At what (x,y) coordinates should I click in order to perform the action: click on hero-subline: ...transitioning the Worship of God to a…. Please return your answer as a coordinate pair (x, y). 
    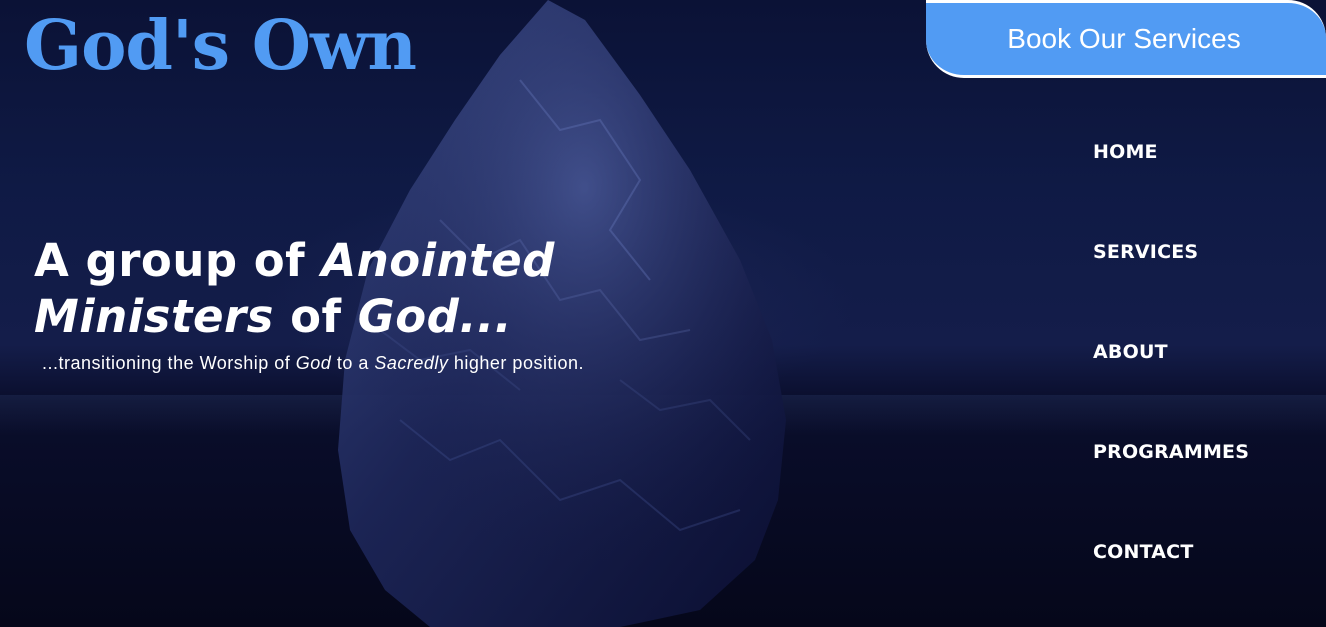
    Looking at the image, I should click on (313, 363).